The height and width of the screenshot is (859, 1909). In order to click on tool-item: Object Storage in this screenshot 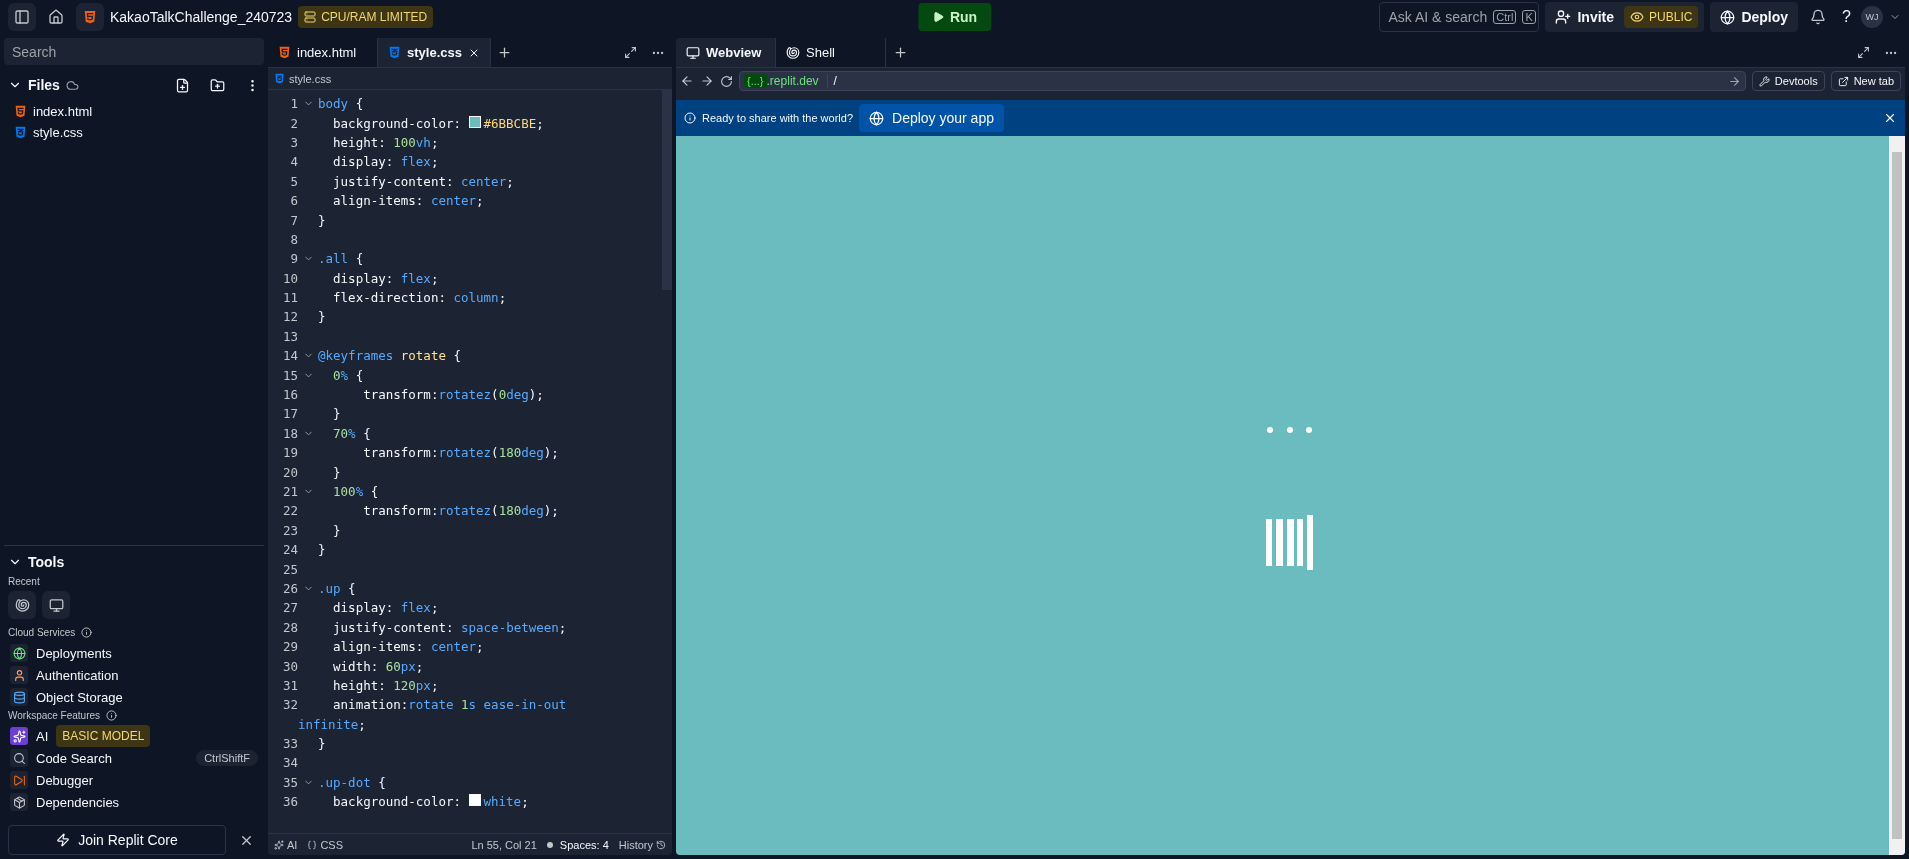, I will do `click(79, 697)`.